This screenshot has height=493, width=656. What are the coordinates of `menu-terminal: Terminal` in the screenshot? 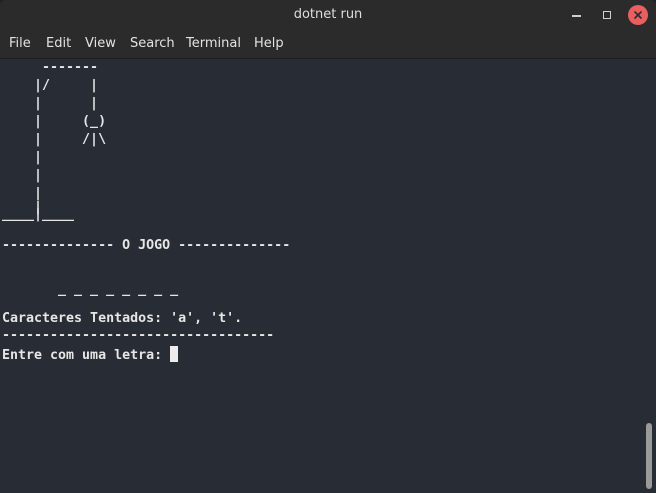 It's located at (213, 43).